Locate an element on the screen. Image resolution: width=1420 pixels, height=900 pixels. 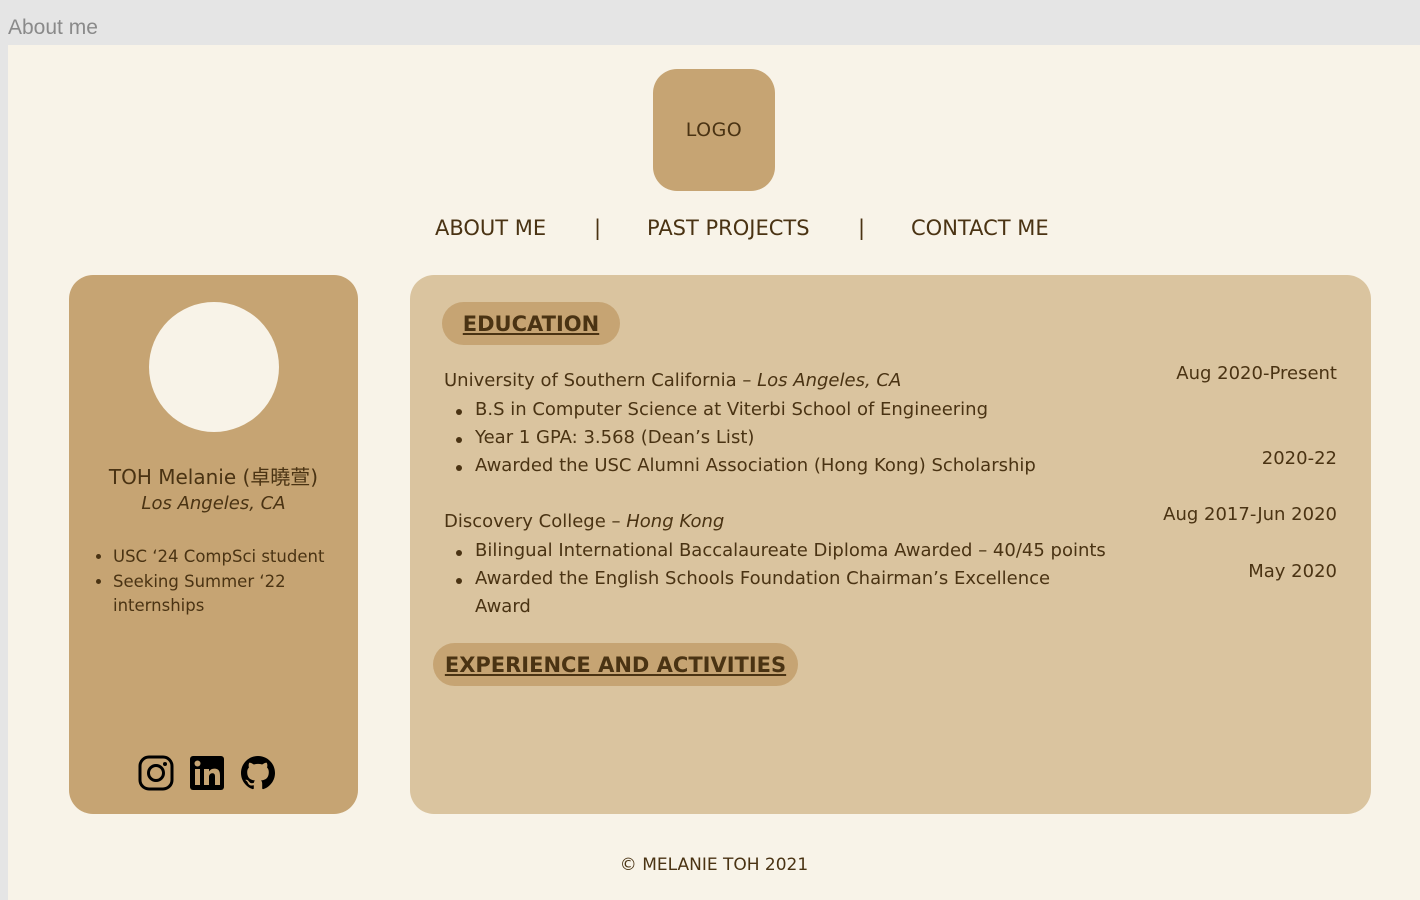
logo: LOGO is located at coordinates (714, 130).